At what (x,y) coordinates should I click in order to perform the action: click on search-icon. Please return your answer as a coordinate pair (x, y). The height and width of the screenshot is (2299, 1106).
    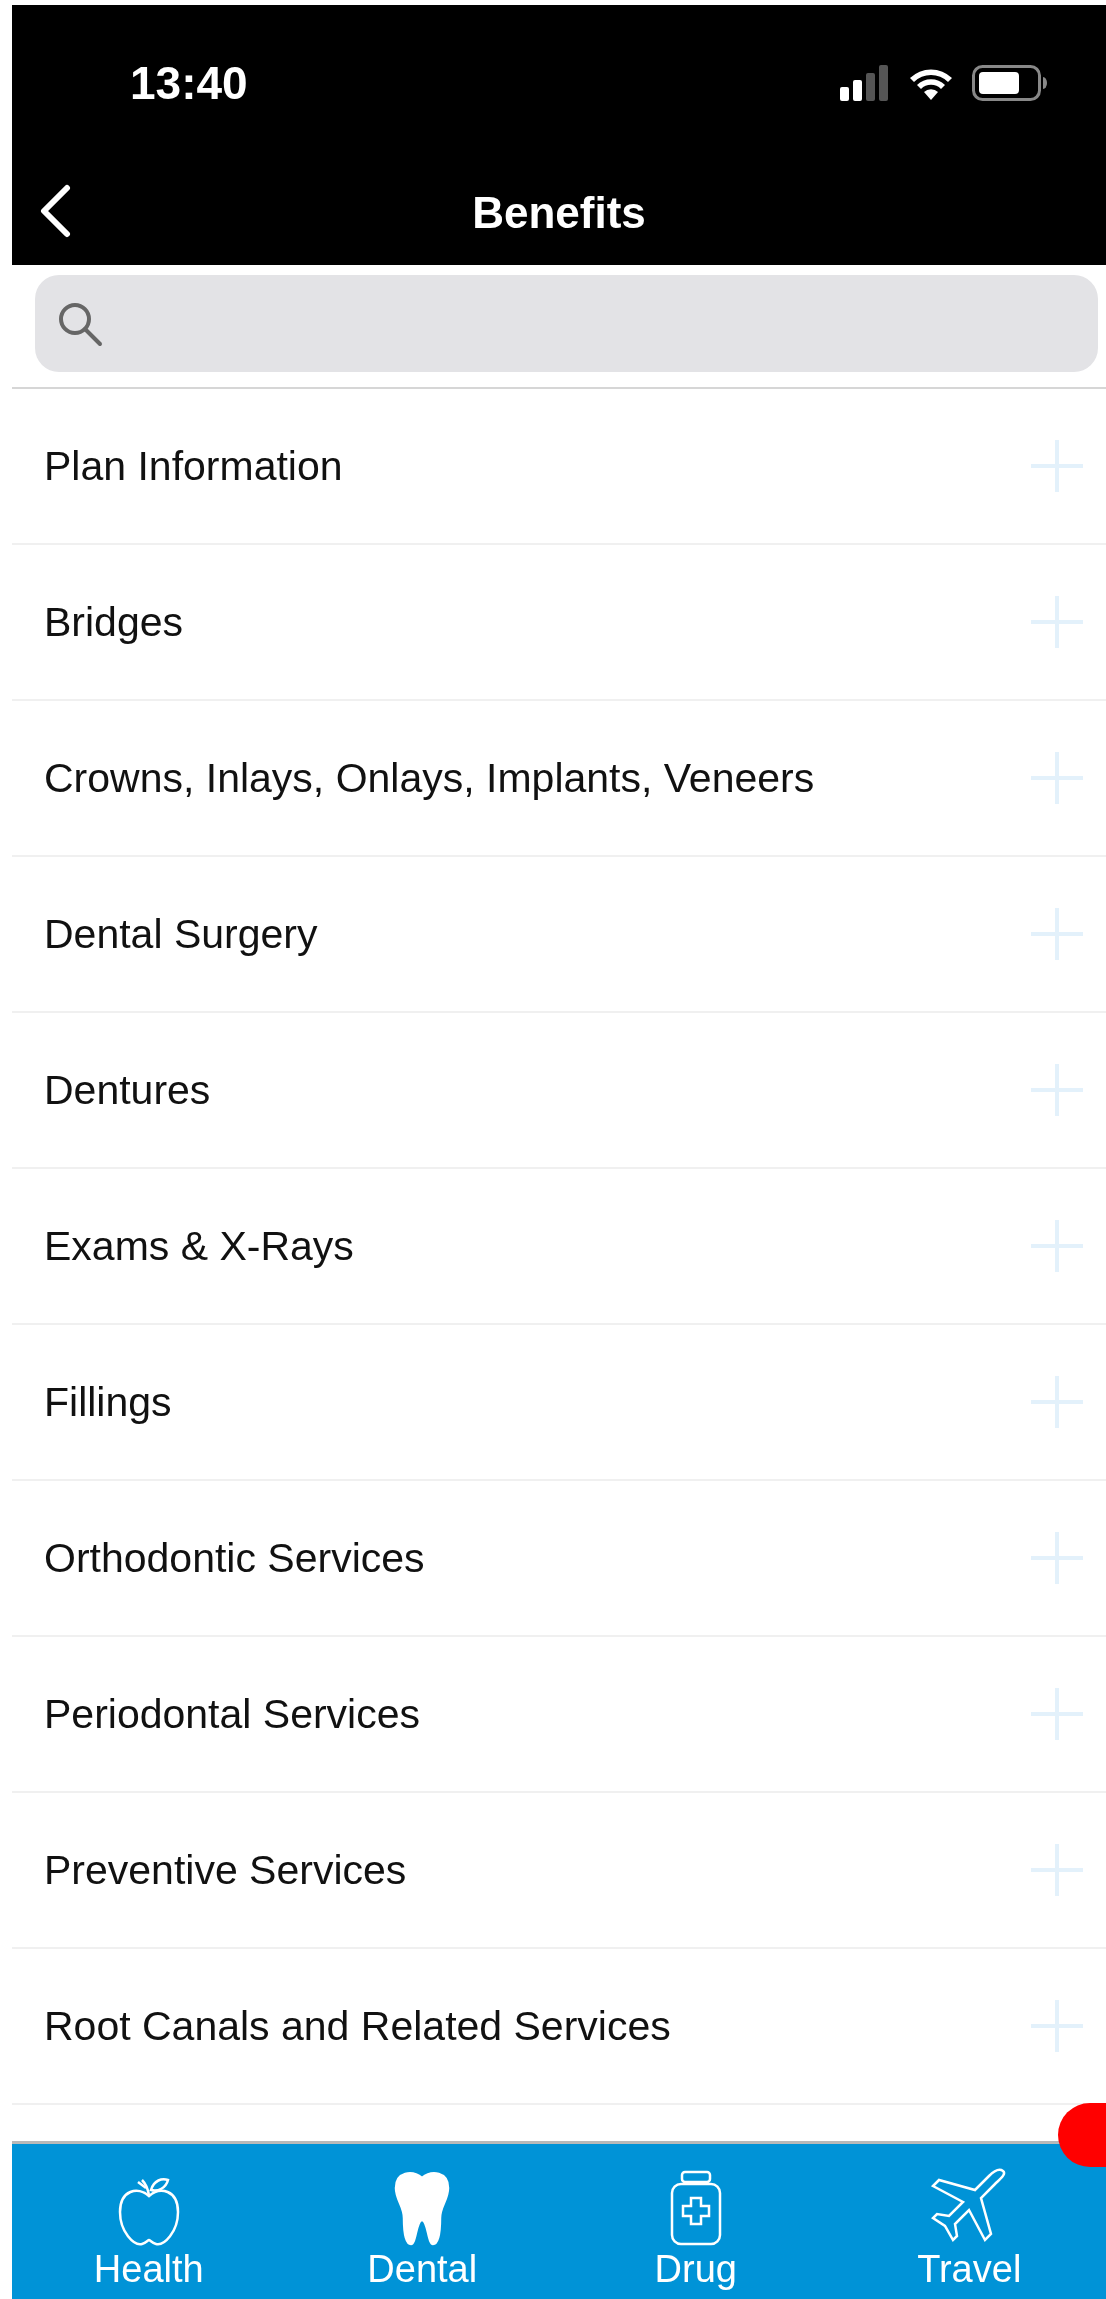
    Looking at the image, I should click on (80, 323).